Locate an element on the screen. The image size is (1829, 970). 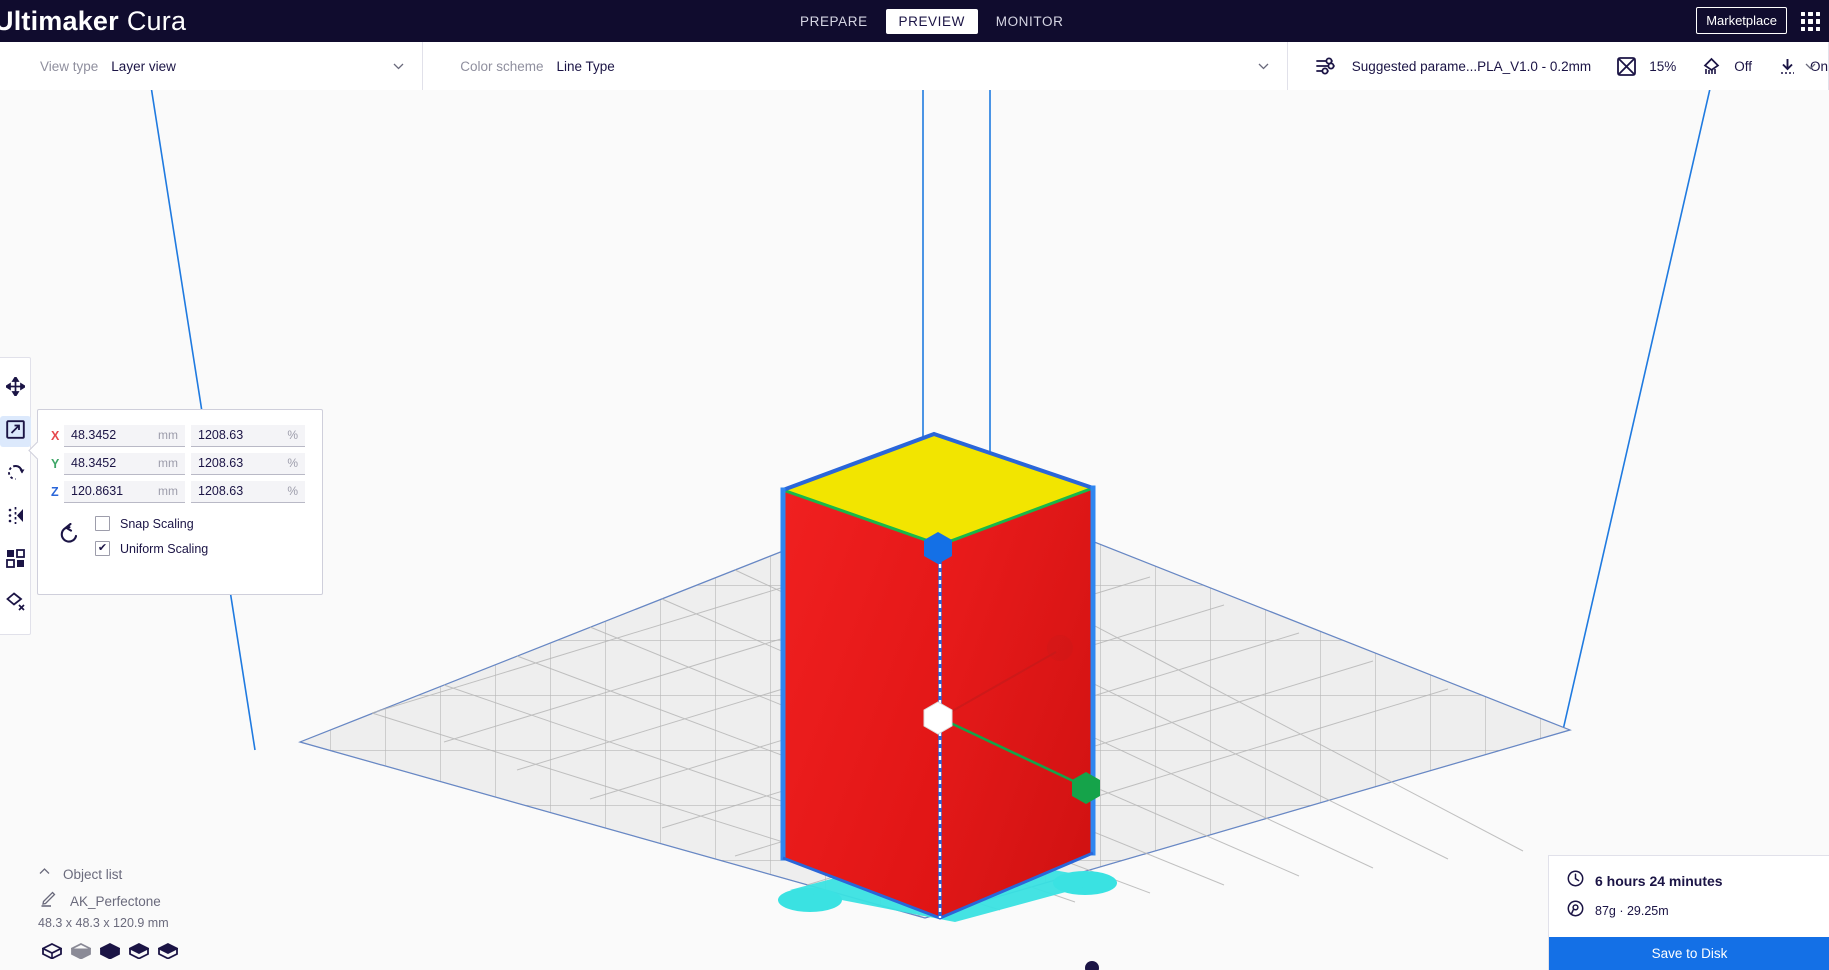
scale-row-x: X 48.3452 mm 1208.63 % is located at coordinates (186, 435).